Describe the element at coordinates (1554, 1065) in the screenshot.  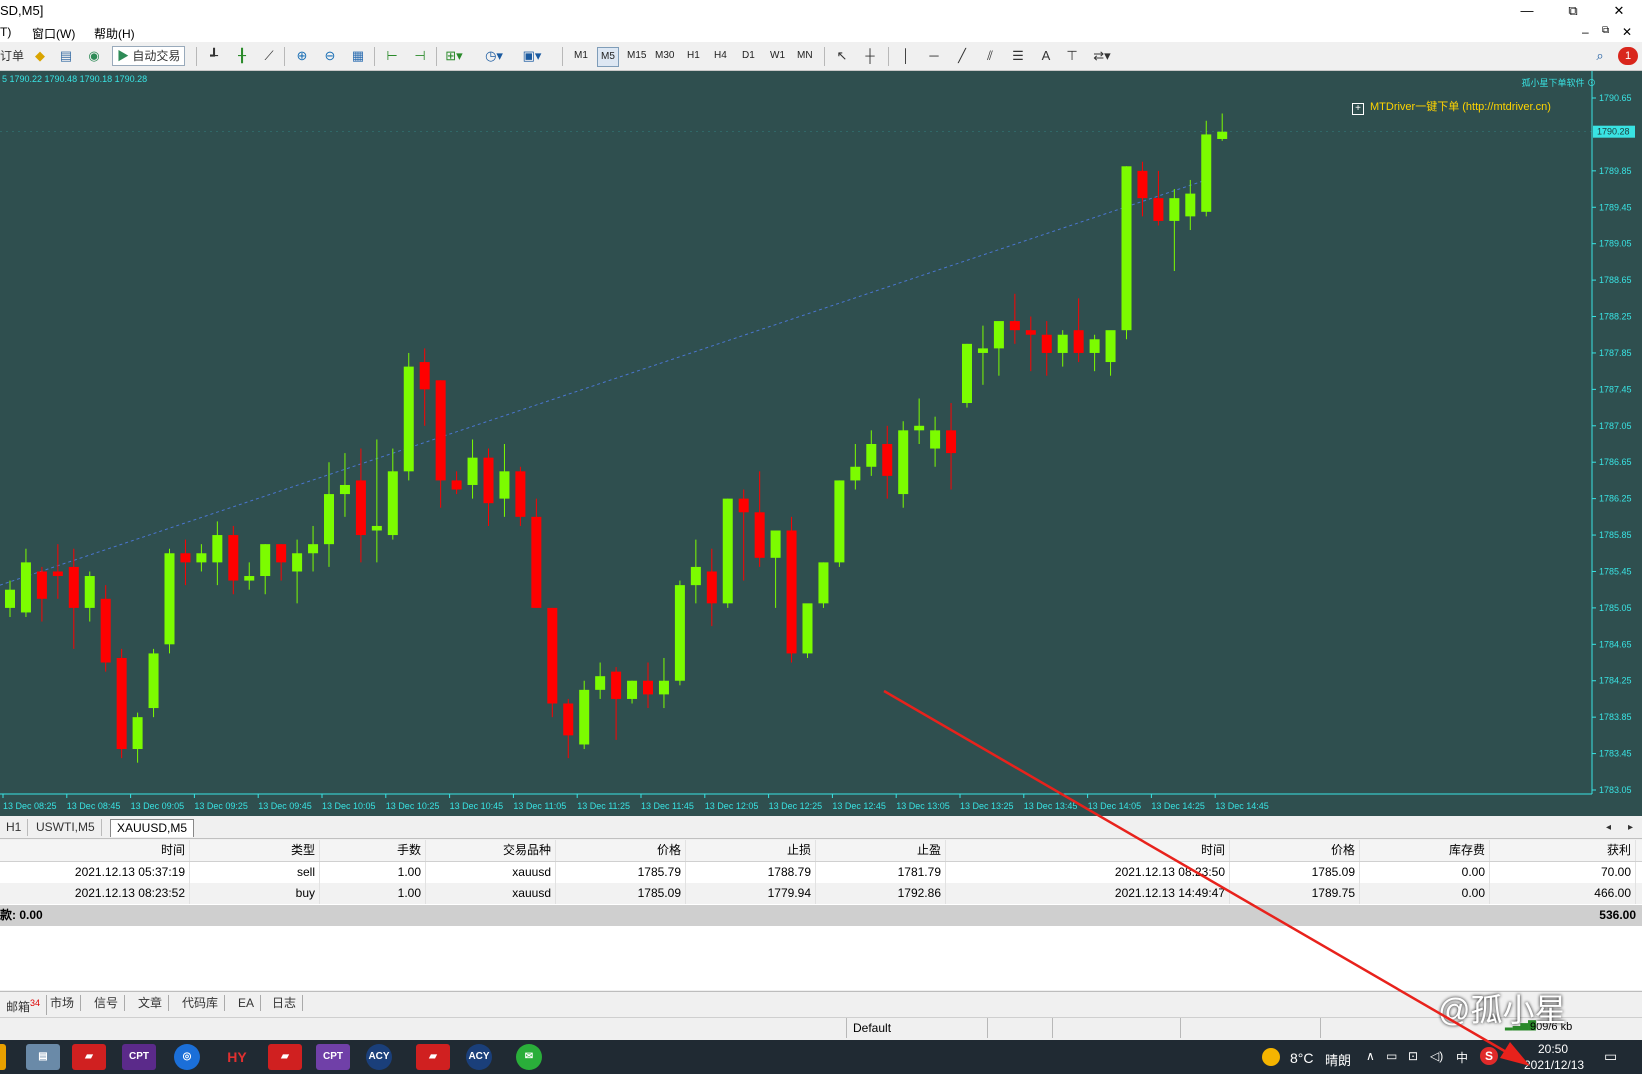
I see `clock-date: 2021/12/13` at that location.